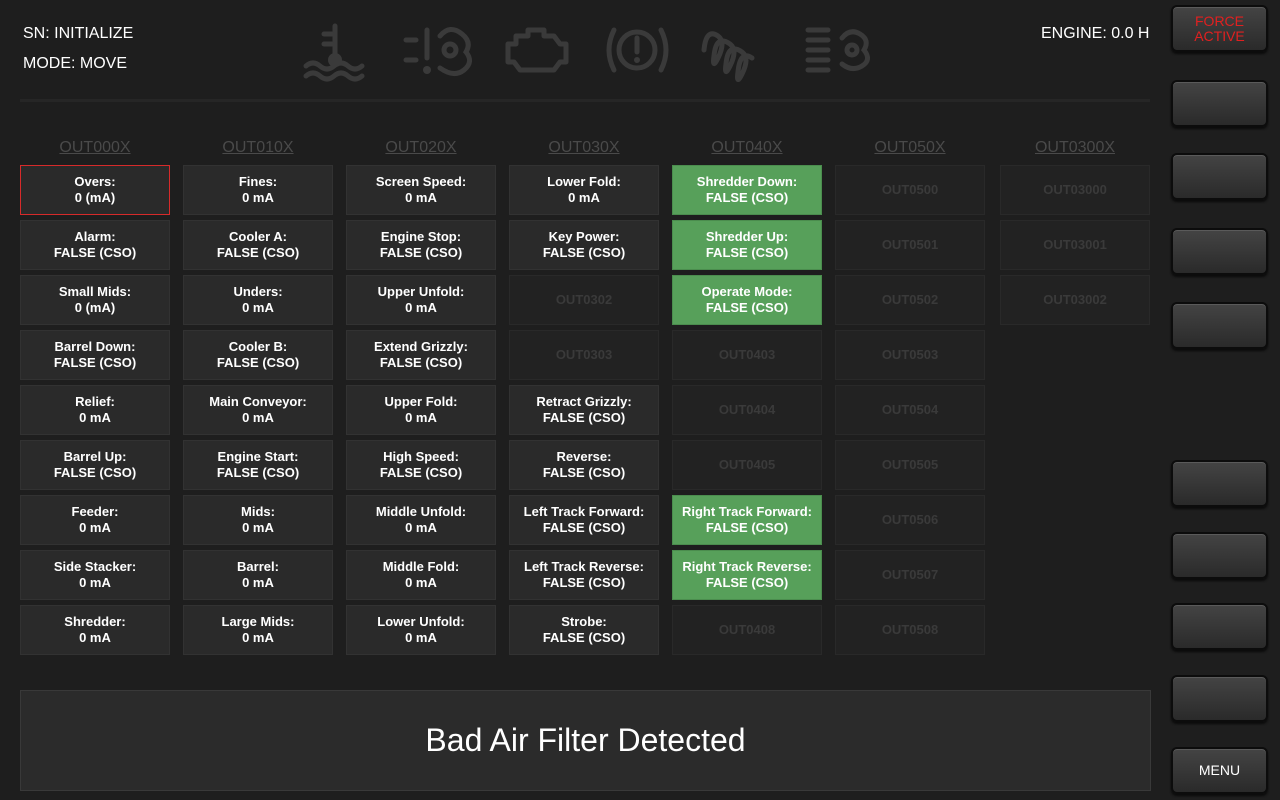  I want to click on output-cell: Mids: 0 mA, so click(258, 520).